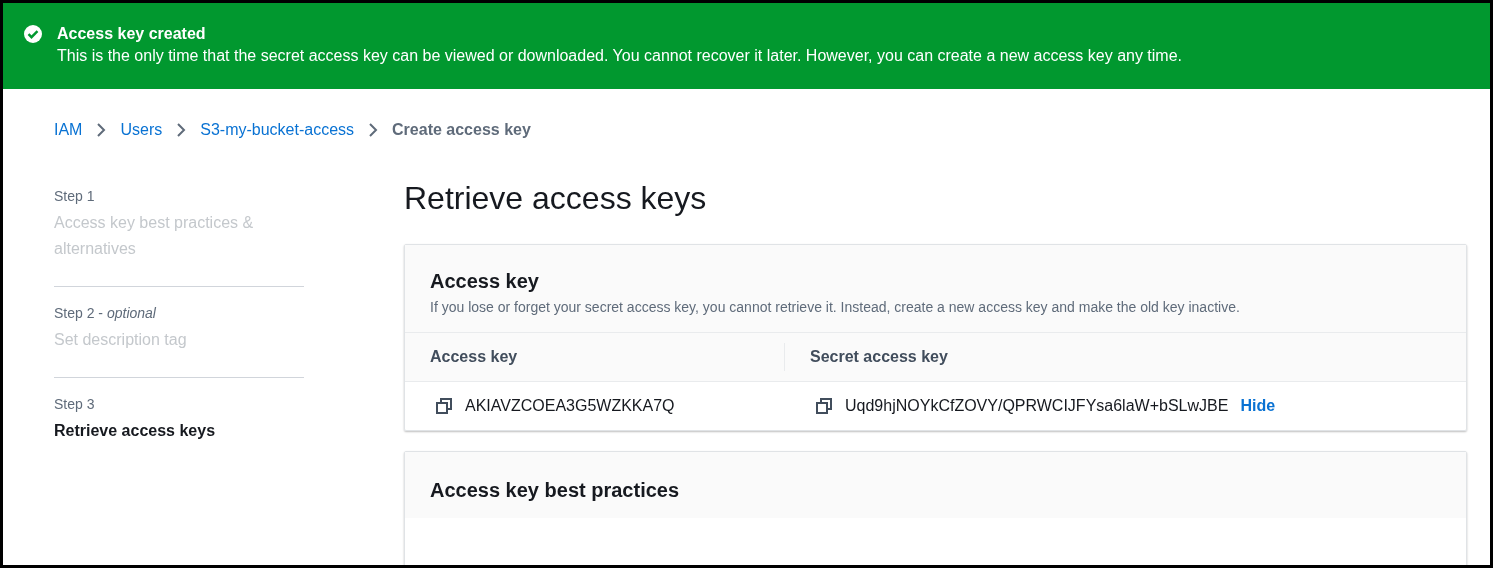 This screenshot has width=1493, height=568. What do you see at coordinates (75, 196) in the screenshot?
I see `step-label: Step 1` at bounding box center [75, 196].